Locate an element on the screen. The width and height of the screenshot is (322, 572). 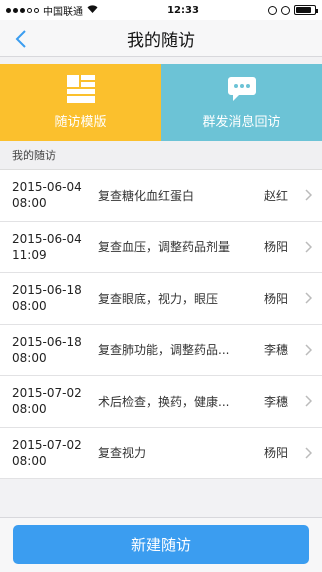
new-followup-button: 新建随访 is located at coordinates (161, 544).